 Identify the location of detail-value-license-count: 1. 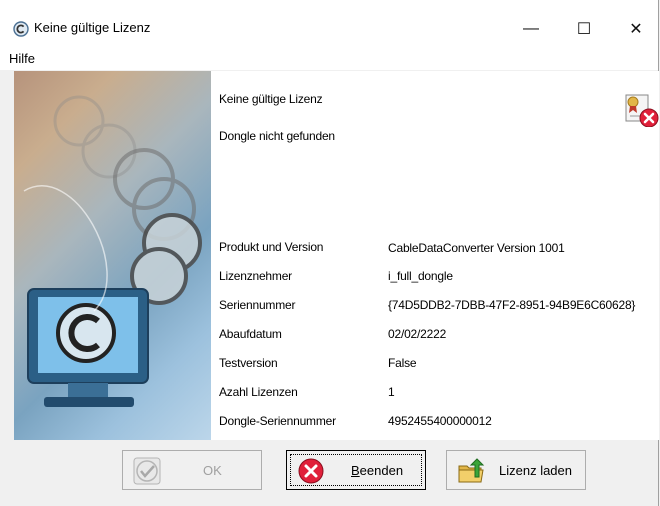
(391, 392).